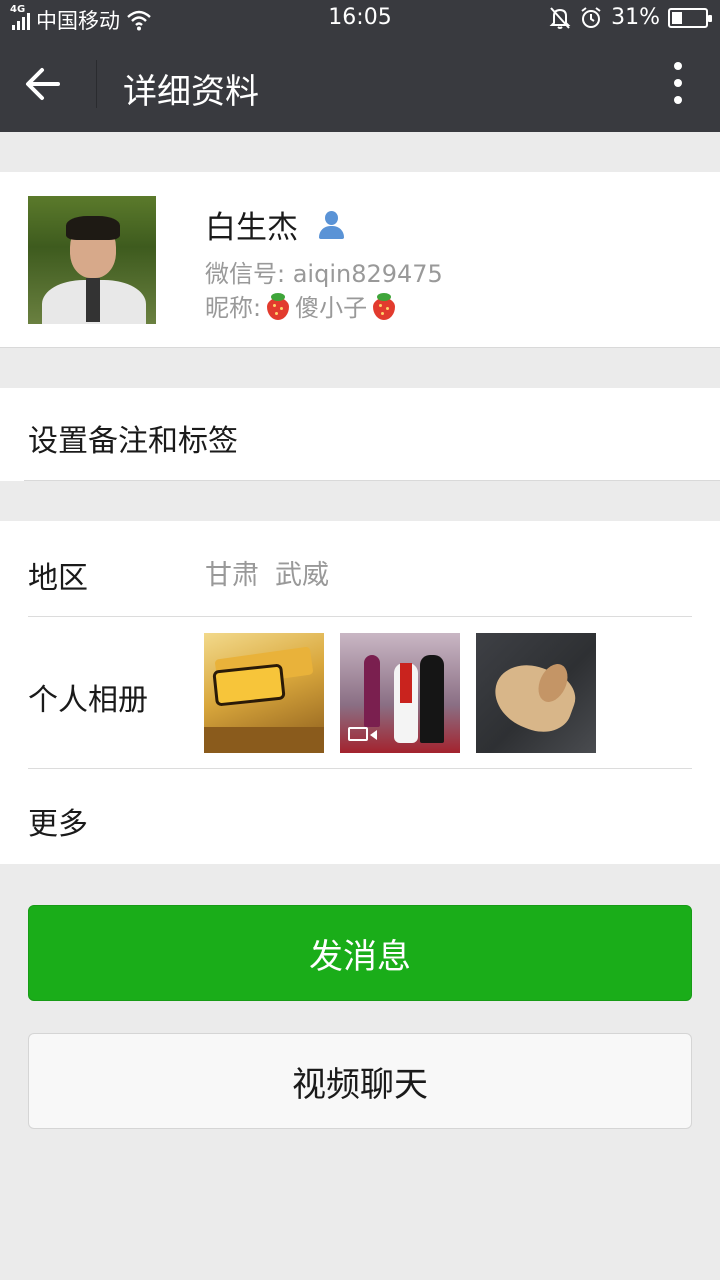 This screenshot has height=1280, width=720. Describe the element at coordinates (233, 308) in the screenshot. I see `nickname-label: 昵称:` at that location.